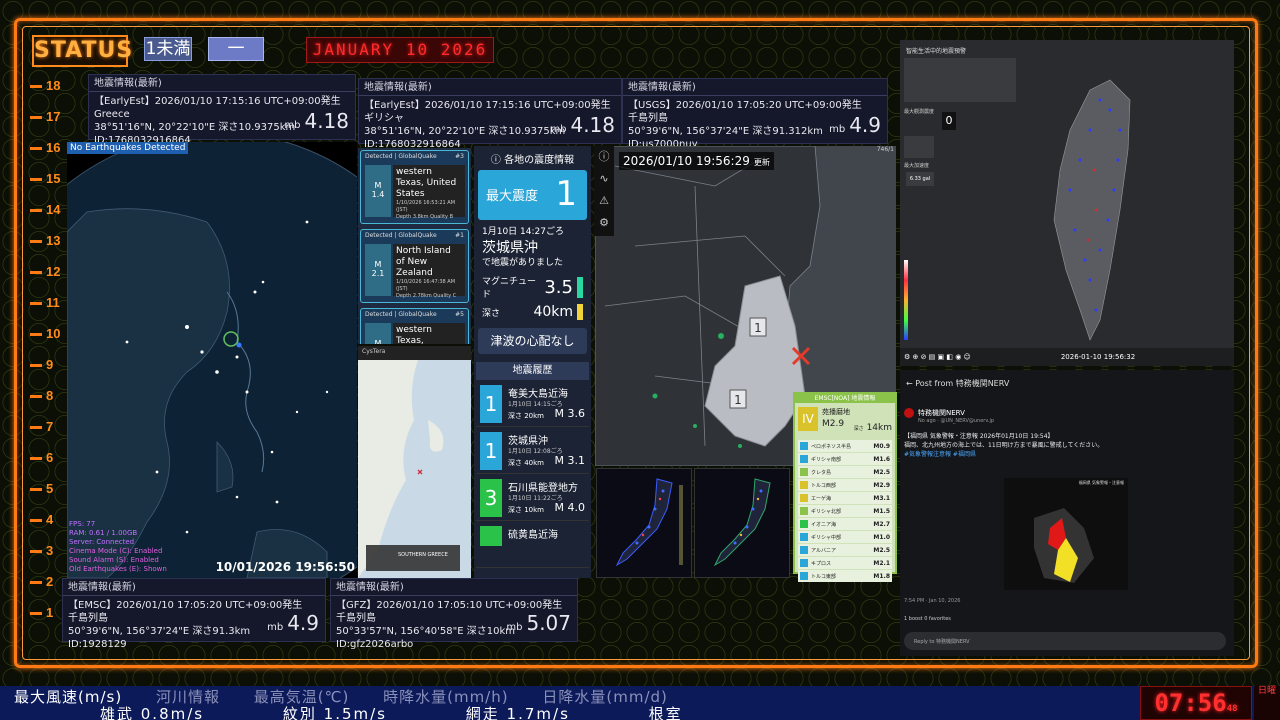  I want to click on waveform-icon: ∿, so click(604, 179).